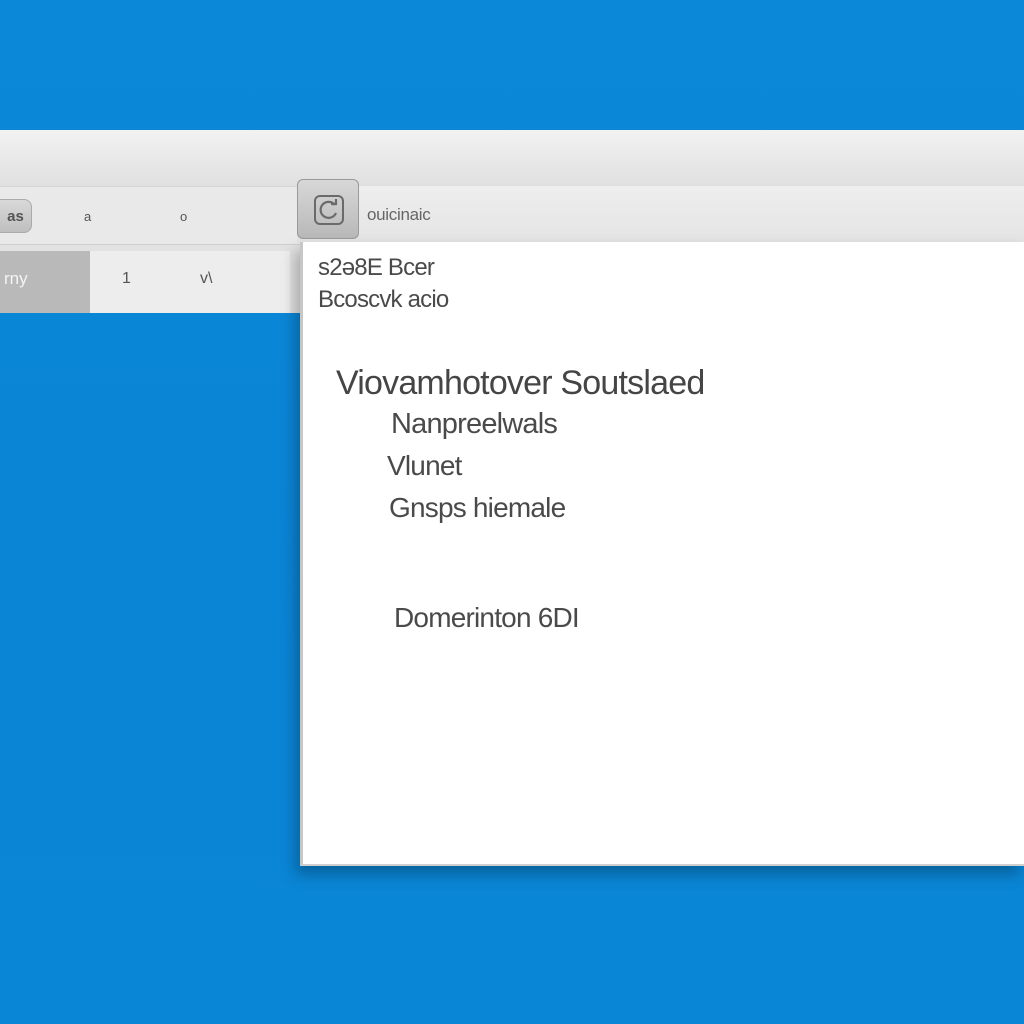  Describe the element at coordinates (424, 465) in the screenshot. I see `body-line-2: Vlunet` at that location.